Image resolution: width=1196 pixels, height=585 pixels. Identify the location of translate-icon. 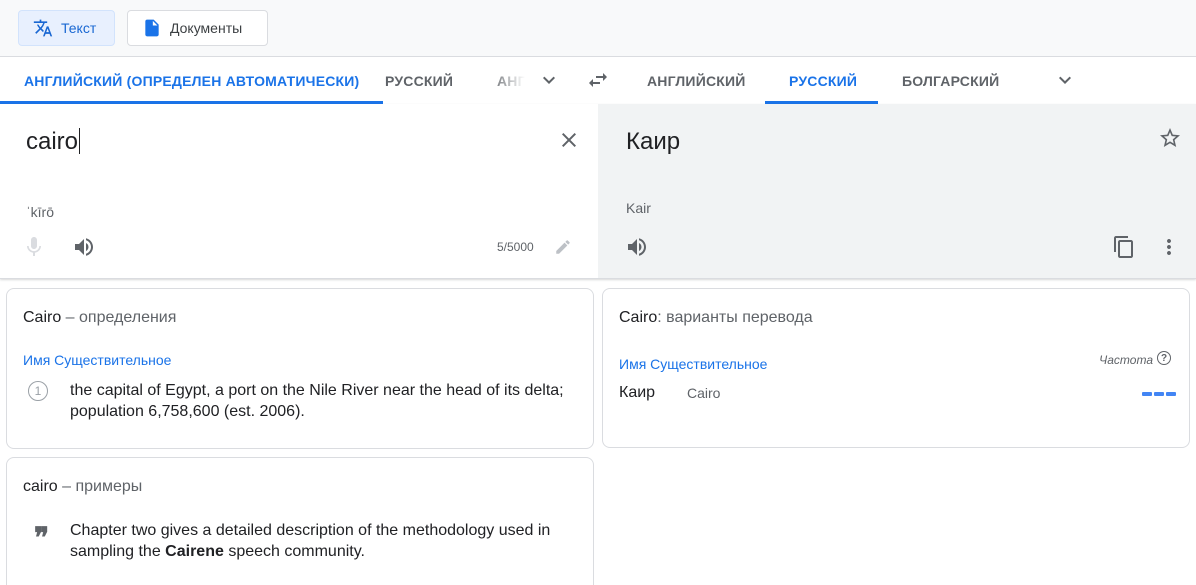
(43, 28).